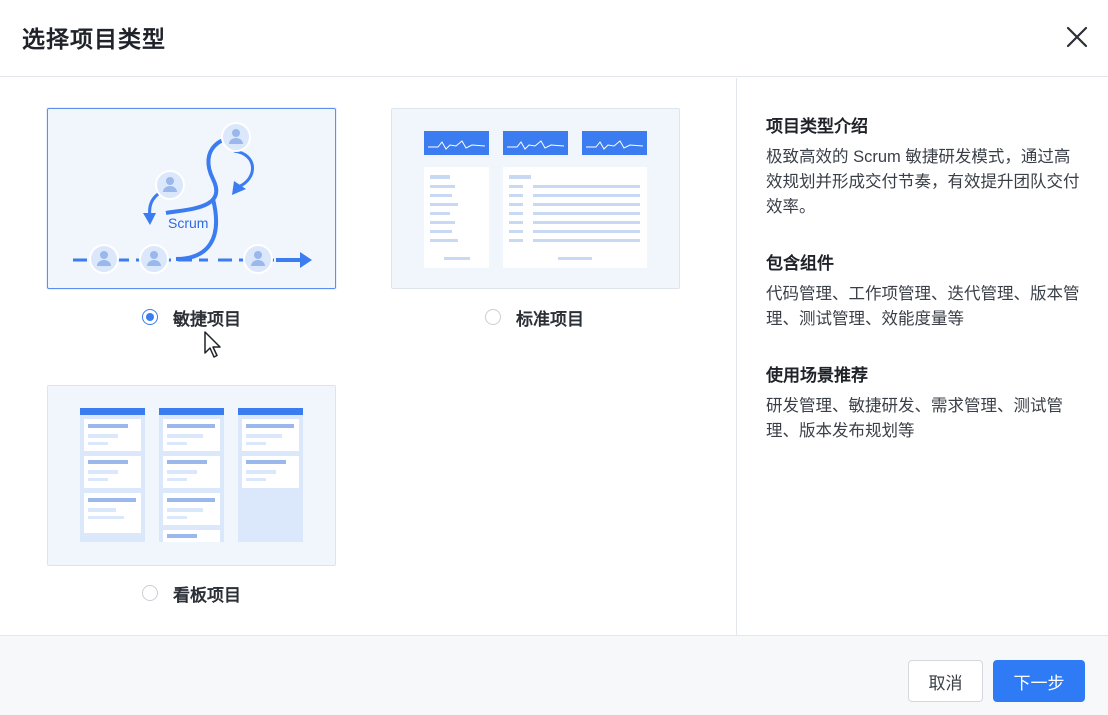  I want to click on kanban-project-label: 看板项目, so click(207, 595).